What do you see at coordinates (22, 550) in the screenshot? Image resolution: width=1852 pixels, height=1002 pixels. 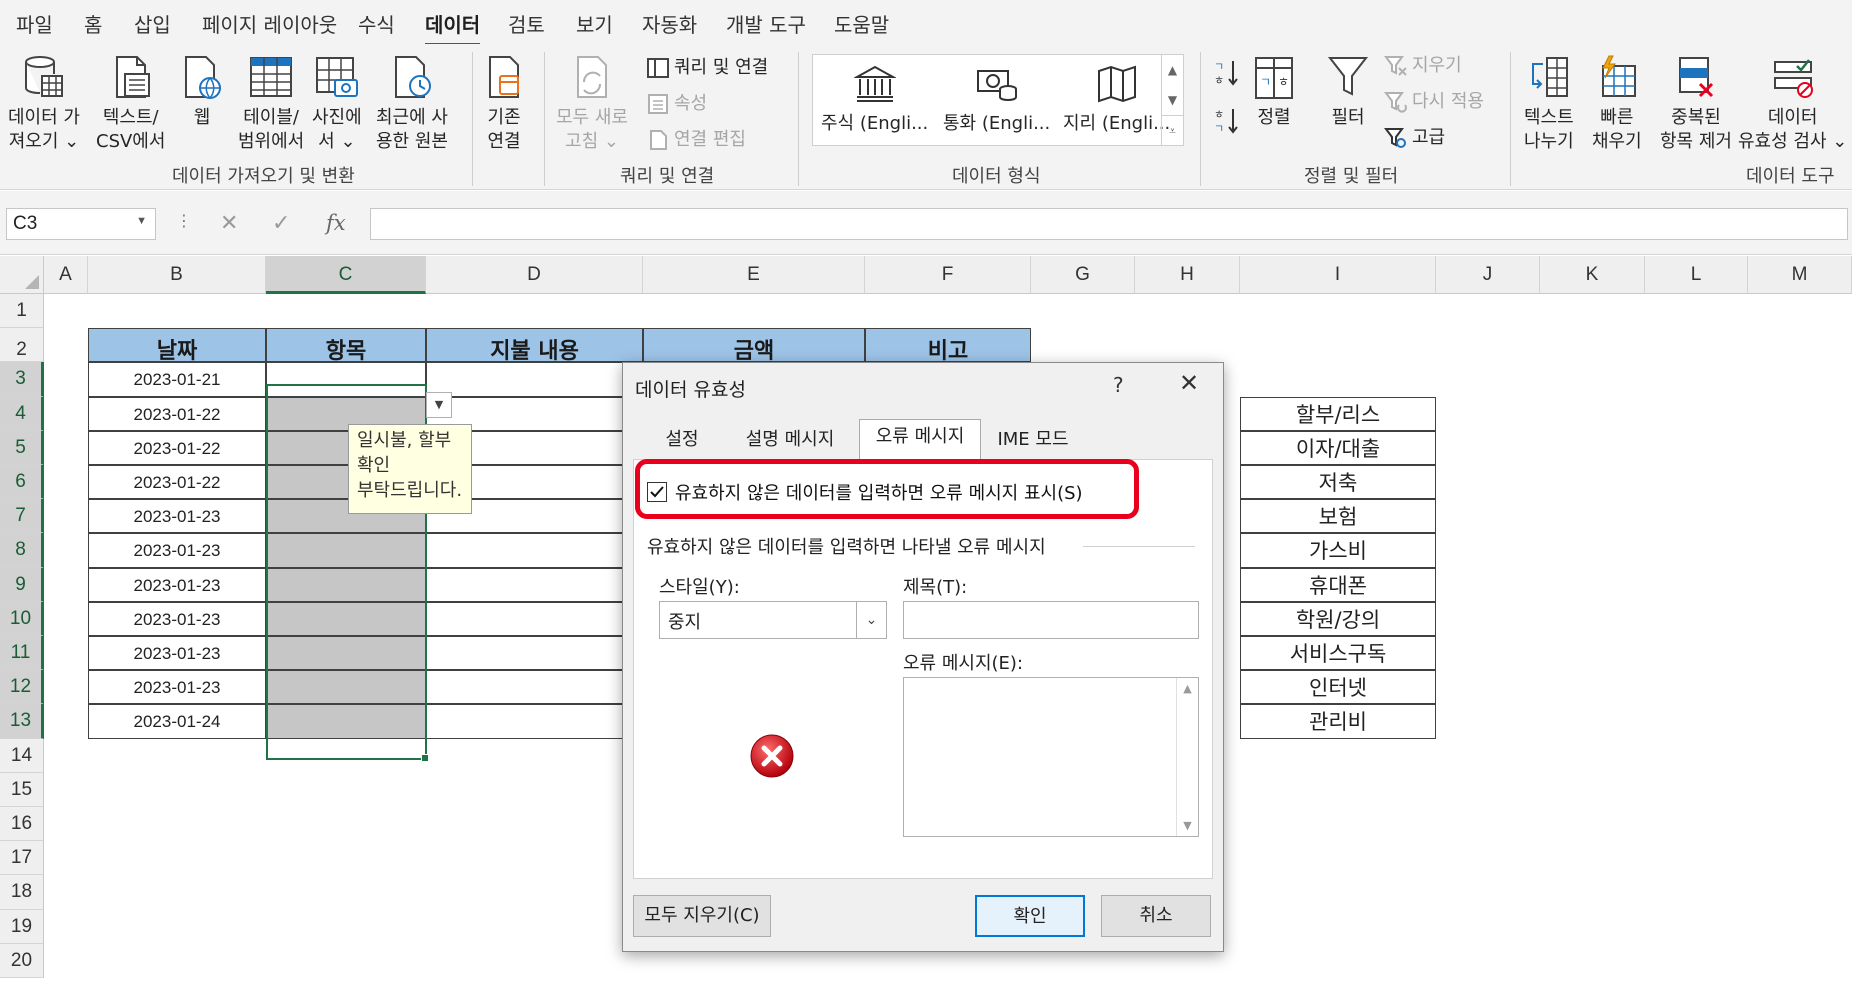 I see `row-header-8: 8` at bounding box center [22, 550].